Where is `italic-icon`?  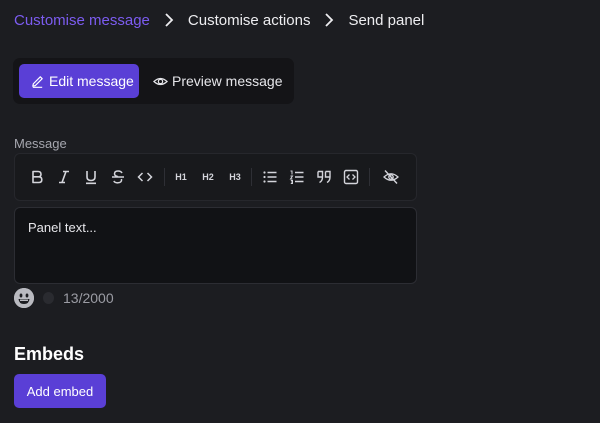 italic-icon is located at coordinates (64, 177).